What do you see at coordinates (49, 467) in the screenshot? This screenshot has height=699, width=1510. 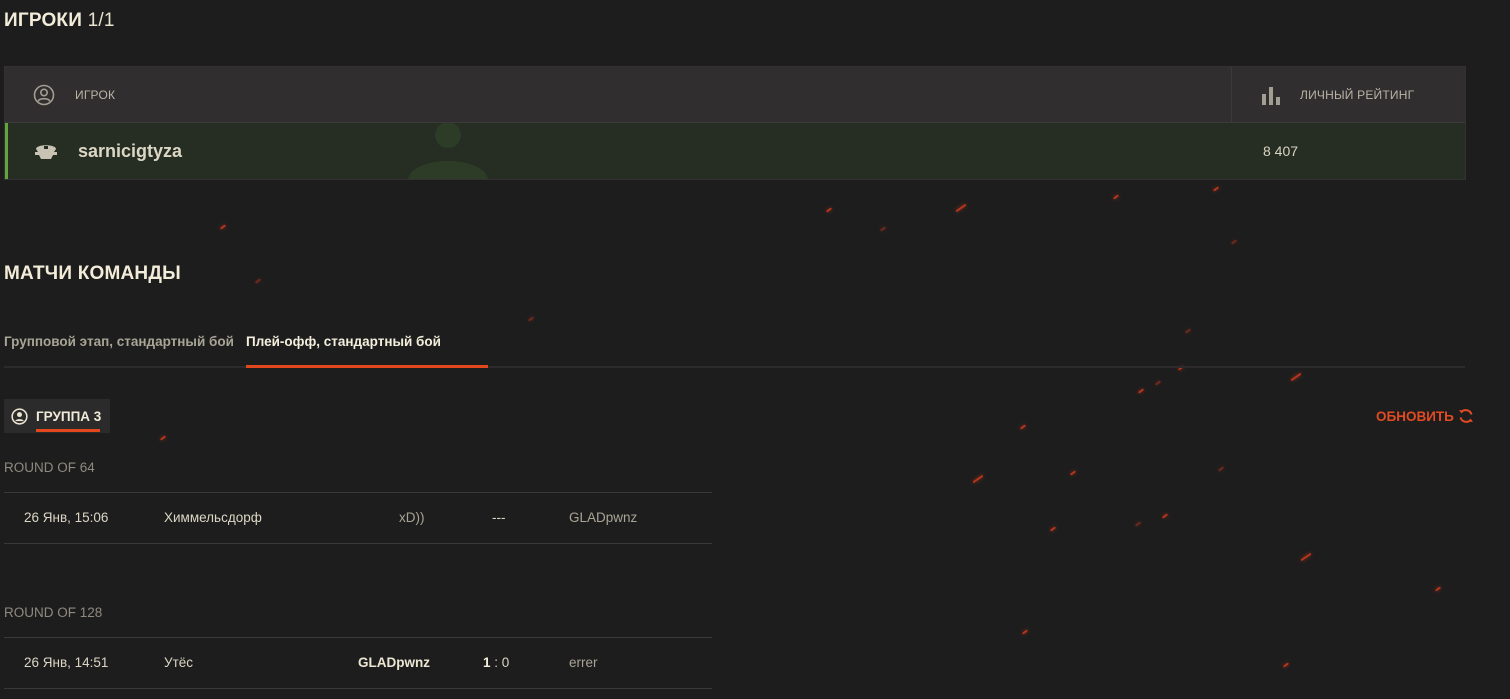 I see `round-label: ROUND OF 64` at bounding box center [49, 467].